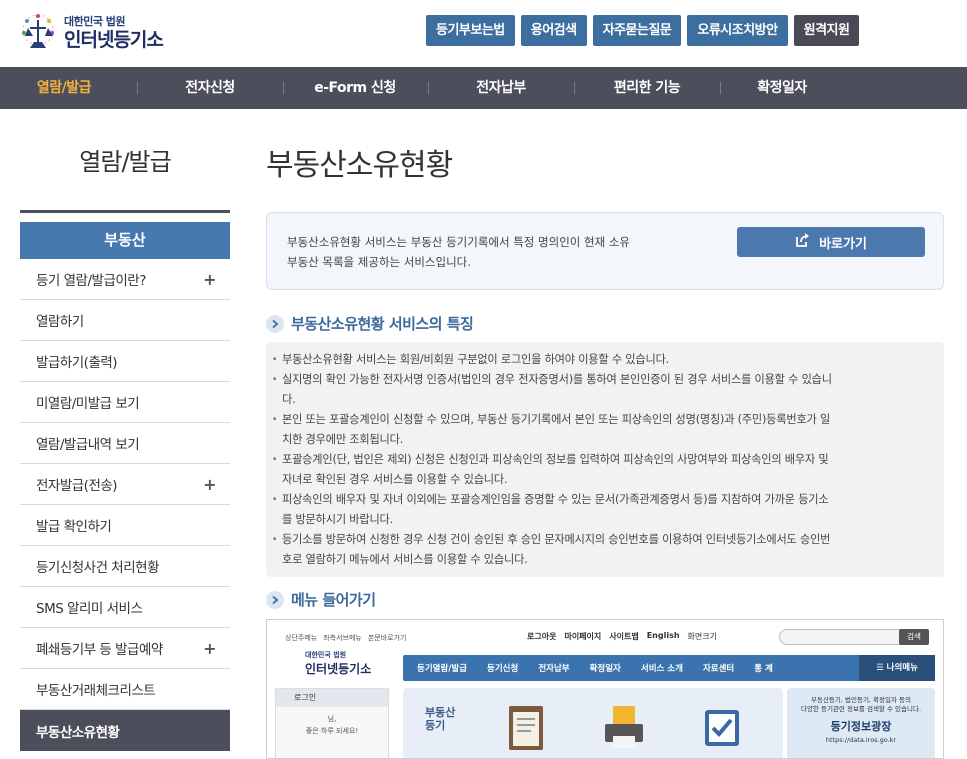 The image size is (967, 759). I want to click on page-title: 부동산소유현황, so click(359, 165).